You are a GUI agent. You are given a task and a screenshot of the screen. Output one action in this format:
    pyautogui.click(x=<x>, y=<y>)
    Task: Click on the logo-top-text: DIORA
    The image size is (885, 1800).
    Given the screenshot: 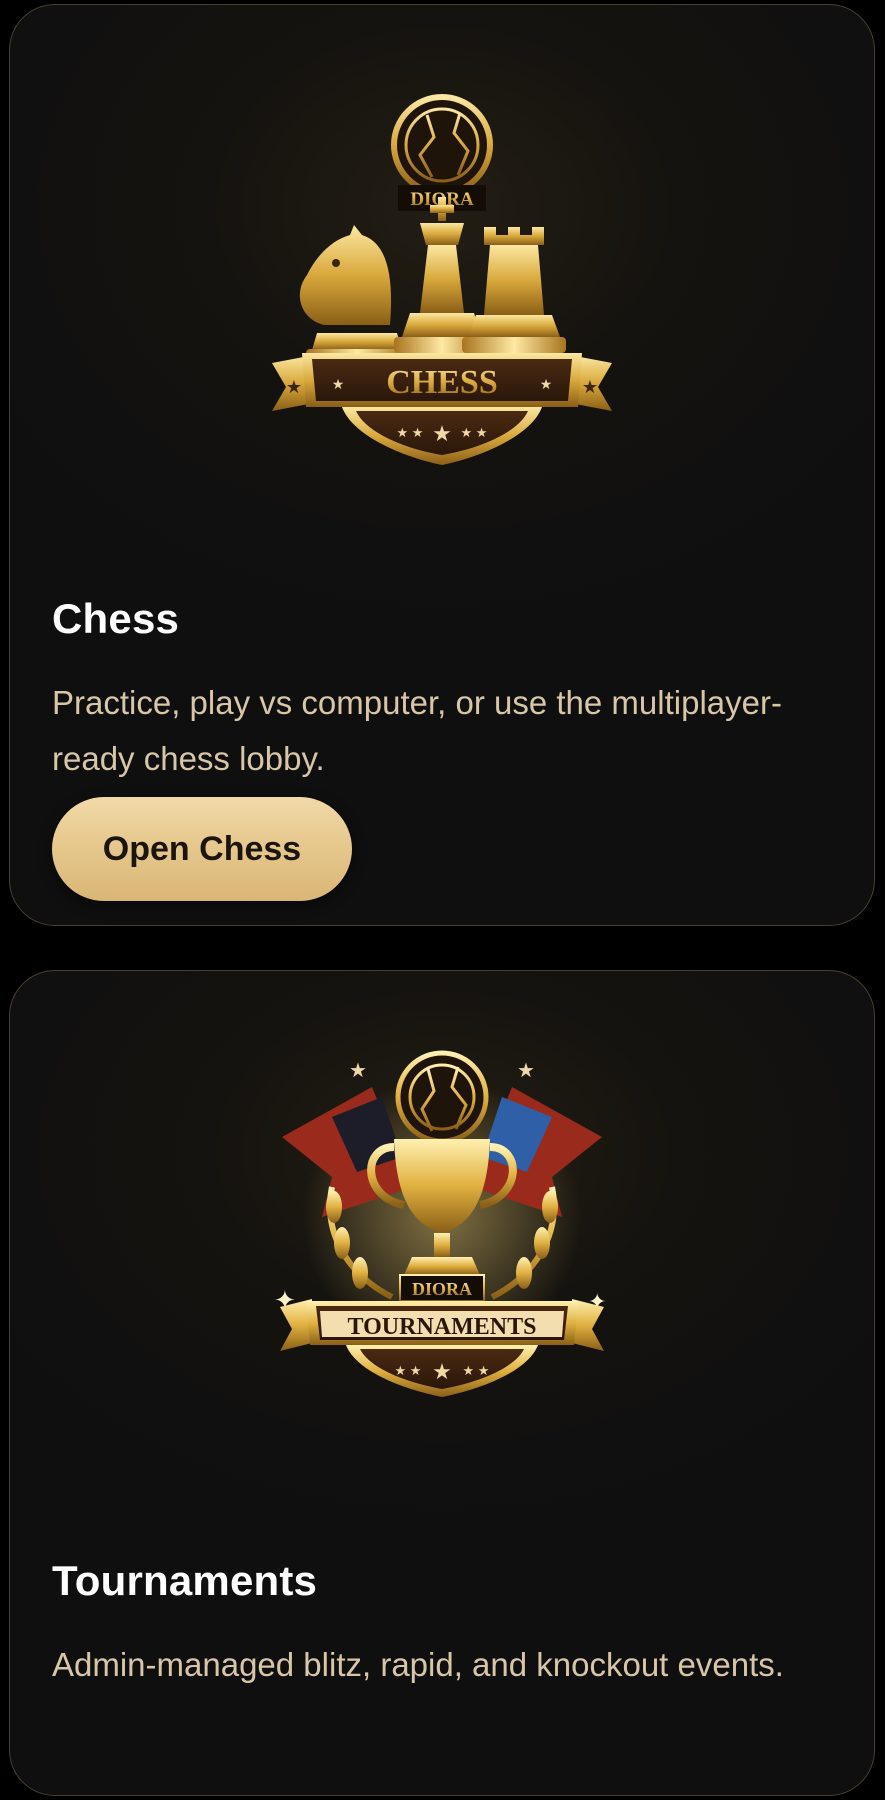 What is the action you would take?
    pyautogui.click(x=442, y=1289)
    